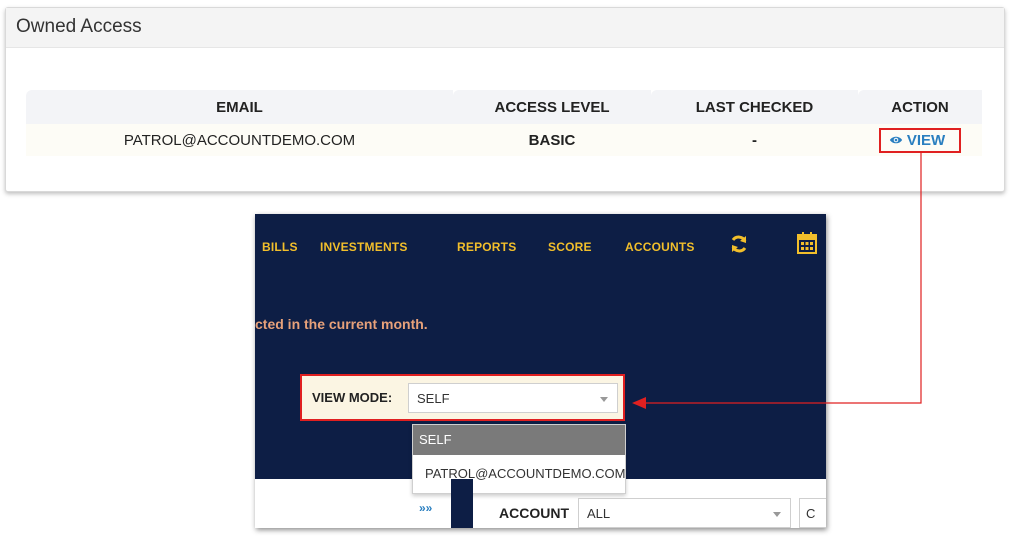 The height and width of the screenshot is (537, 1024). I want to click on cell-access-level: BASIC, so click(552, 140).